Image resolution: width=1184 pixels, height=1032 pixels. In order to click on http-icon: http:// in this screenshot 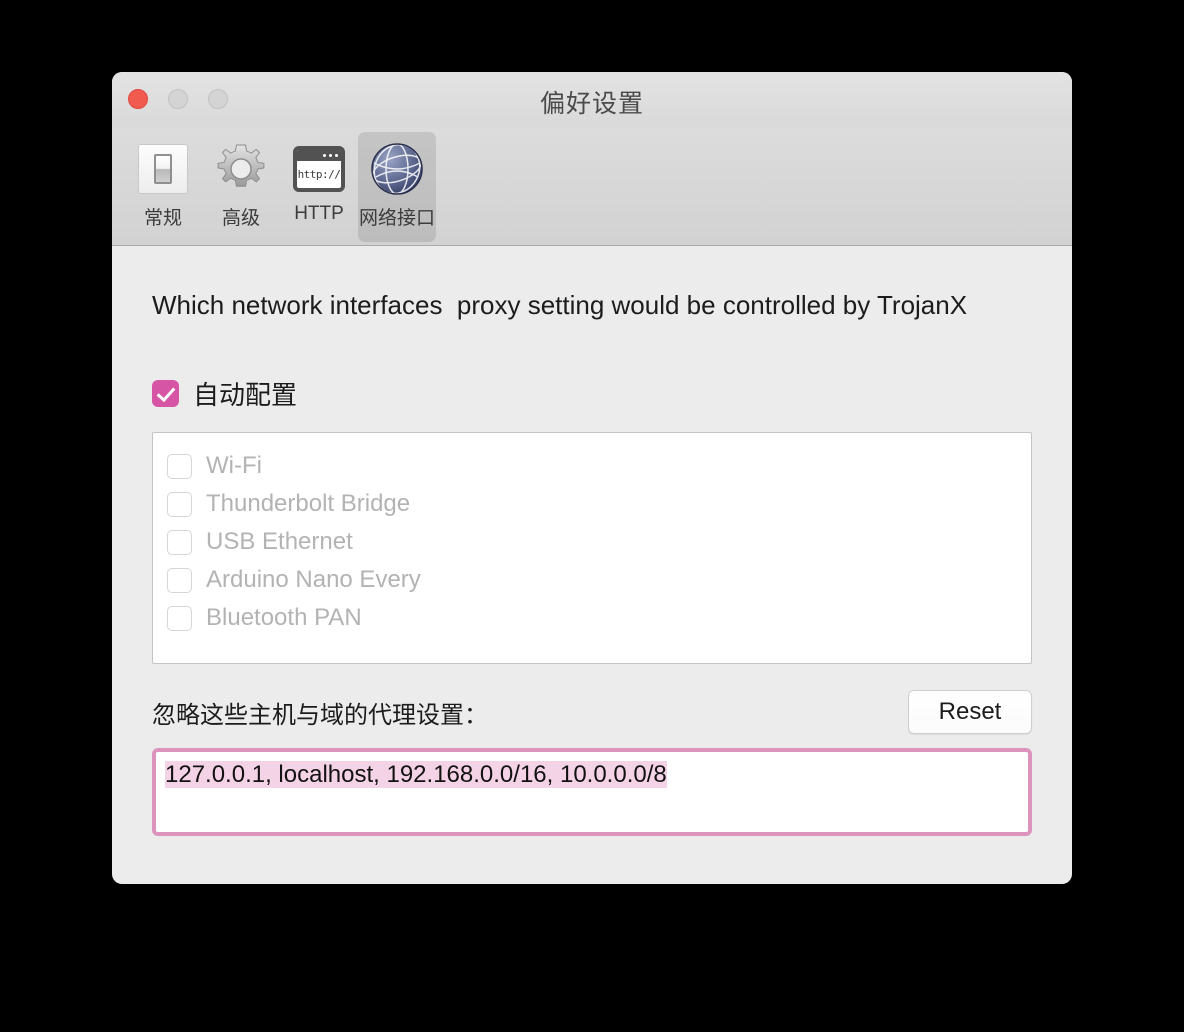, I will do `click(319, 169)`.